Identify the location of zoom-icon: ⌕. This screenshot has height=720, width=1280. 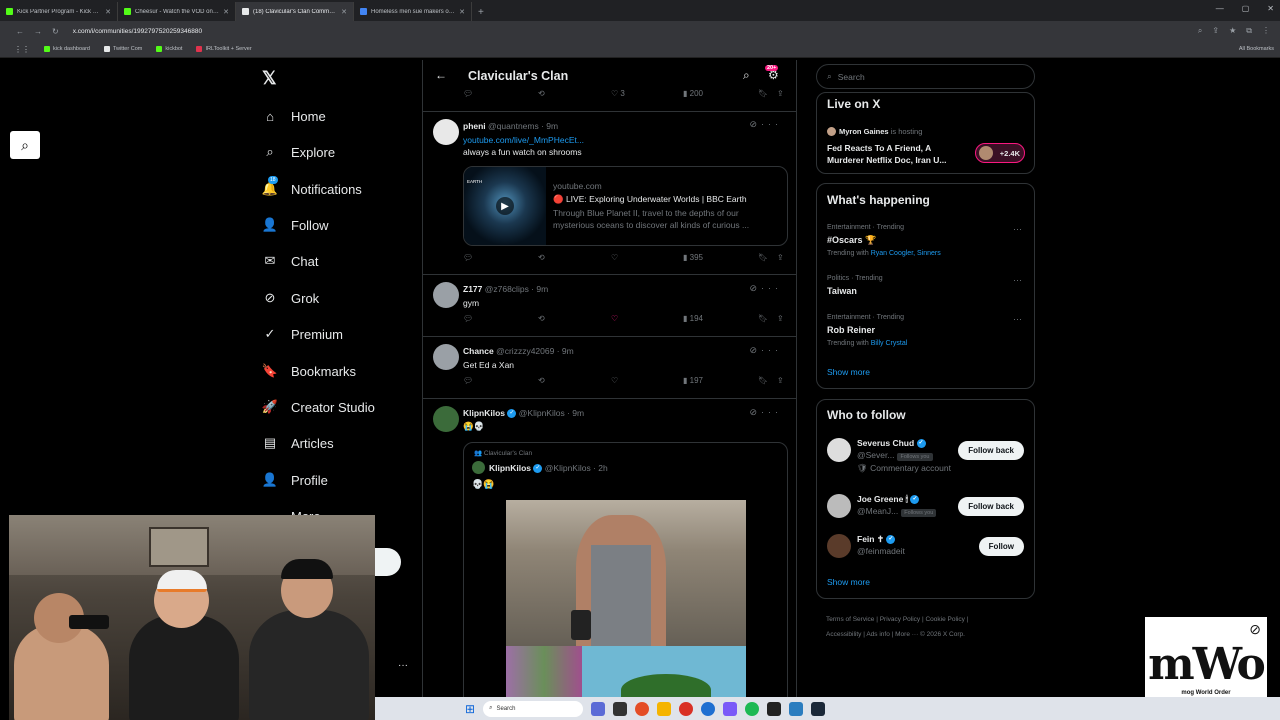
(1200, 31).